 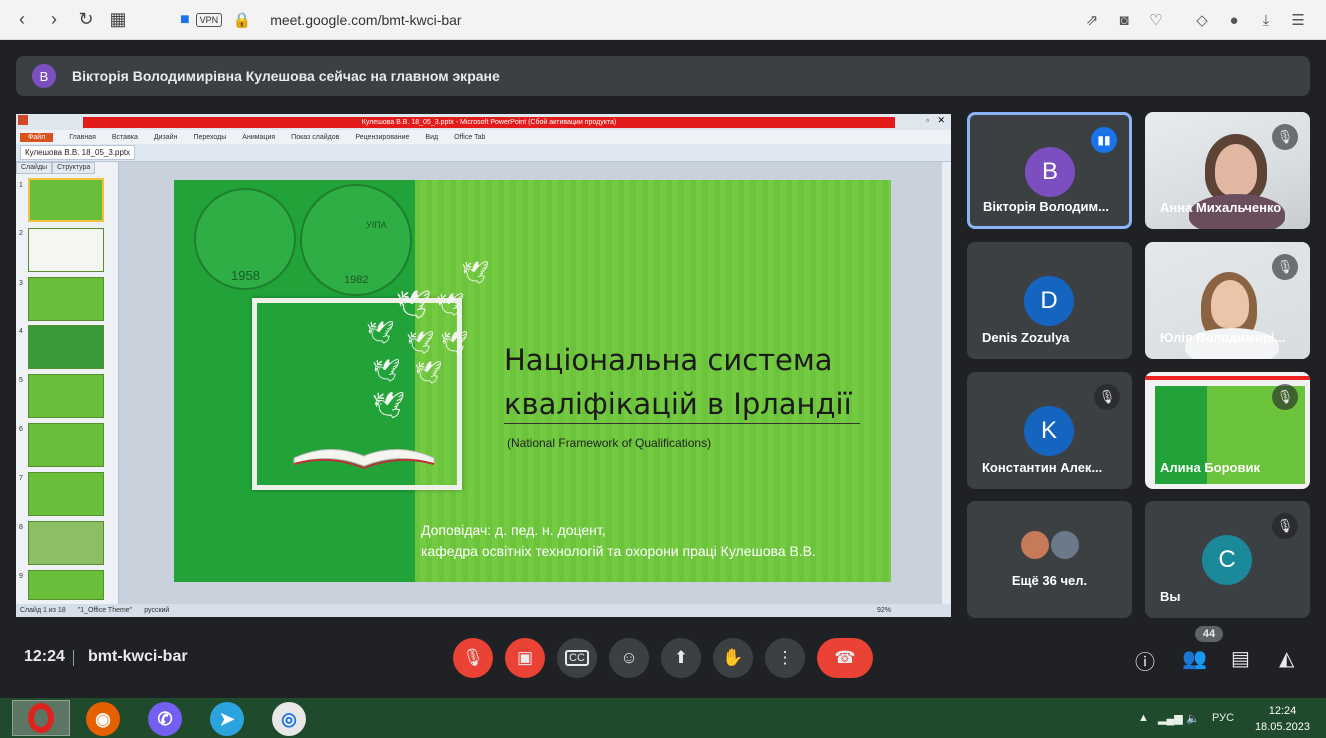 I want to click on slide-subtitle: (National Framework of Qualifications), so click(x=609, y=443).